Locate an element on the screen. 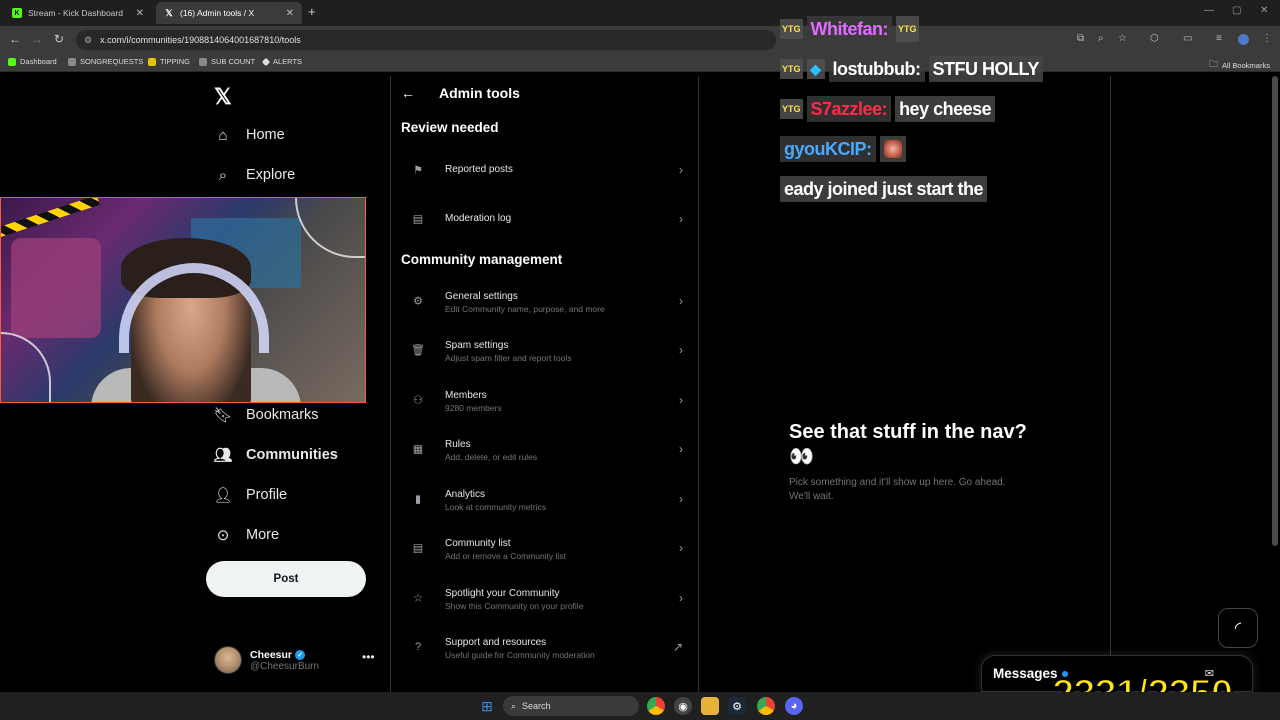  nav-label: Home is located at coordinates (265, 135).